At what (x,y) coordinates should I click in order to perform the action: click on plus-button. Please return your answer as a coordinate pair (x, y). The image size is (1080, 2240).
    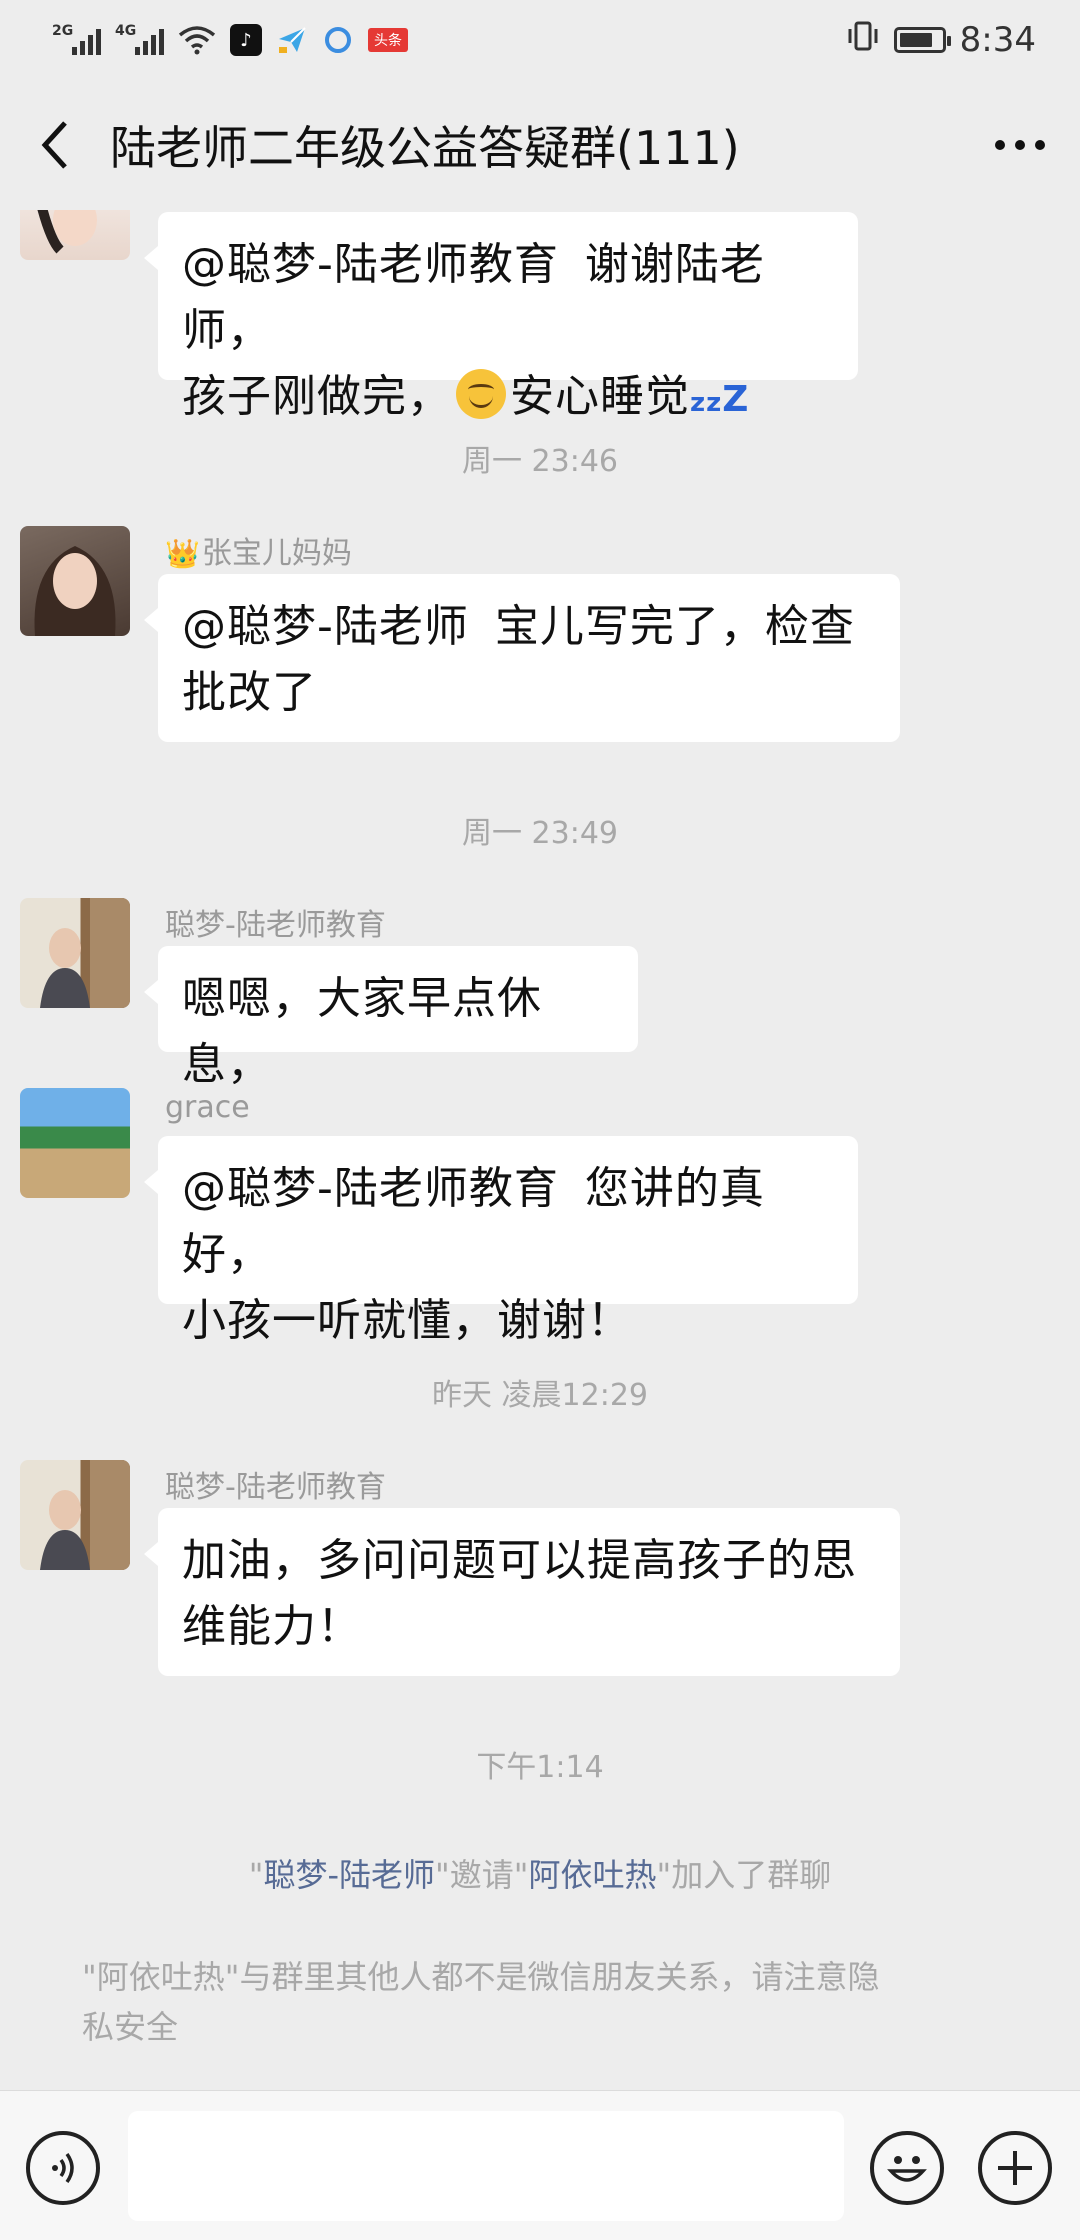
    Looking at the image, I should click on (1015, 2168).